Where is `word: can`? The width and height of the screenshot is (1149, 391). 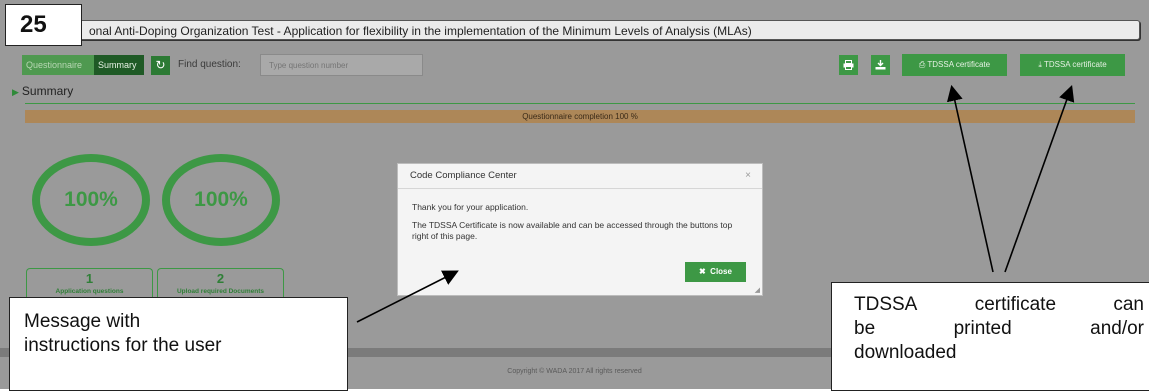 word: can is located at coordinates (1128, 304).